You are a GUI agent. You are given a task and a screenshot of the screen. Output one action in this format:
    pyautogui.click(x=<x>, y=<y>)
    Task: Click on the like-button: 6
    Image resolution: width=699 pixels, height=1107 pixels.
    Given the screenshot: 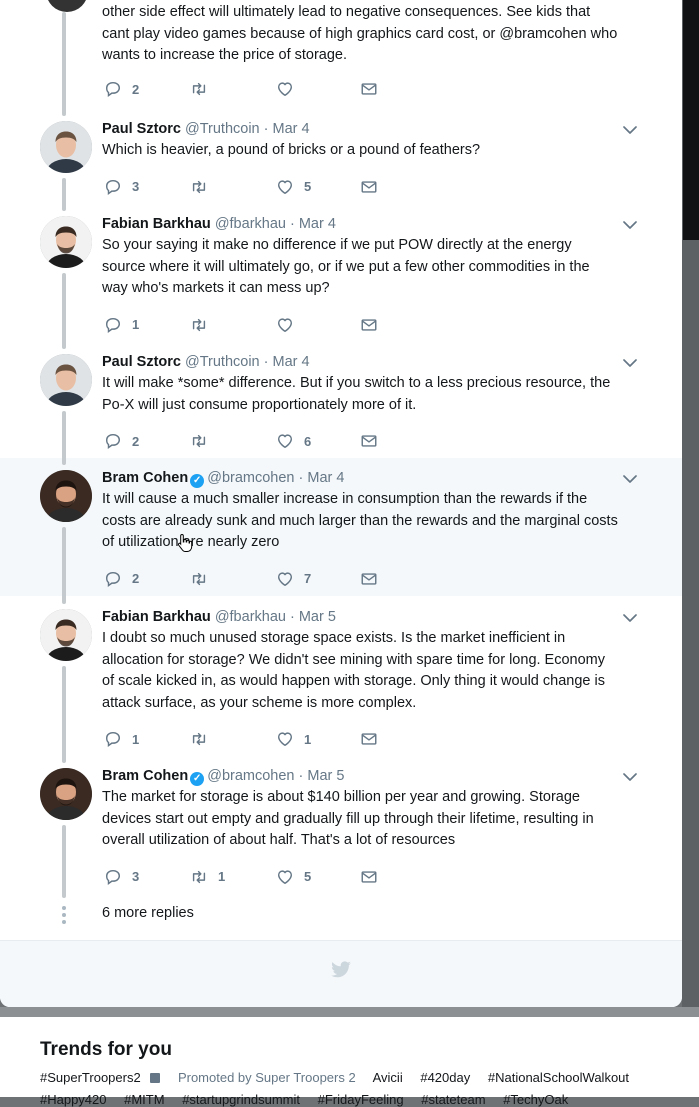 What is the action you would take?
    pyautogui.click(x=293, y=441)
    